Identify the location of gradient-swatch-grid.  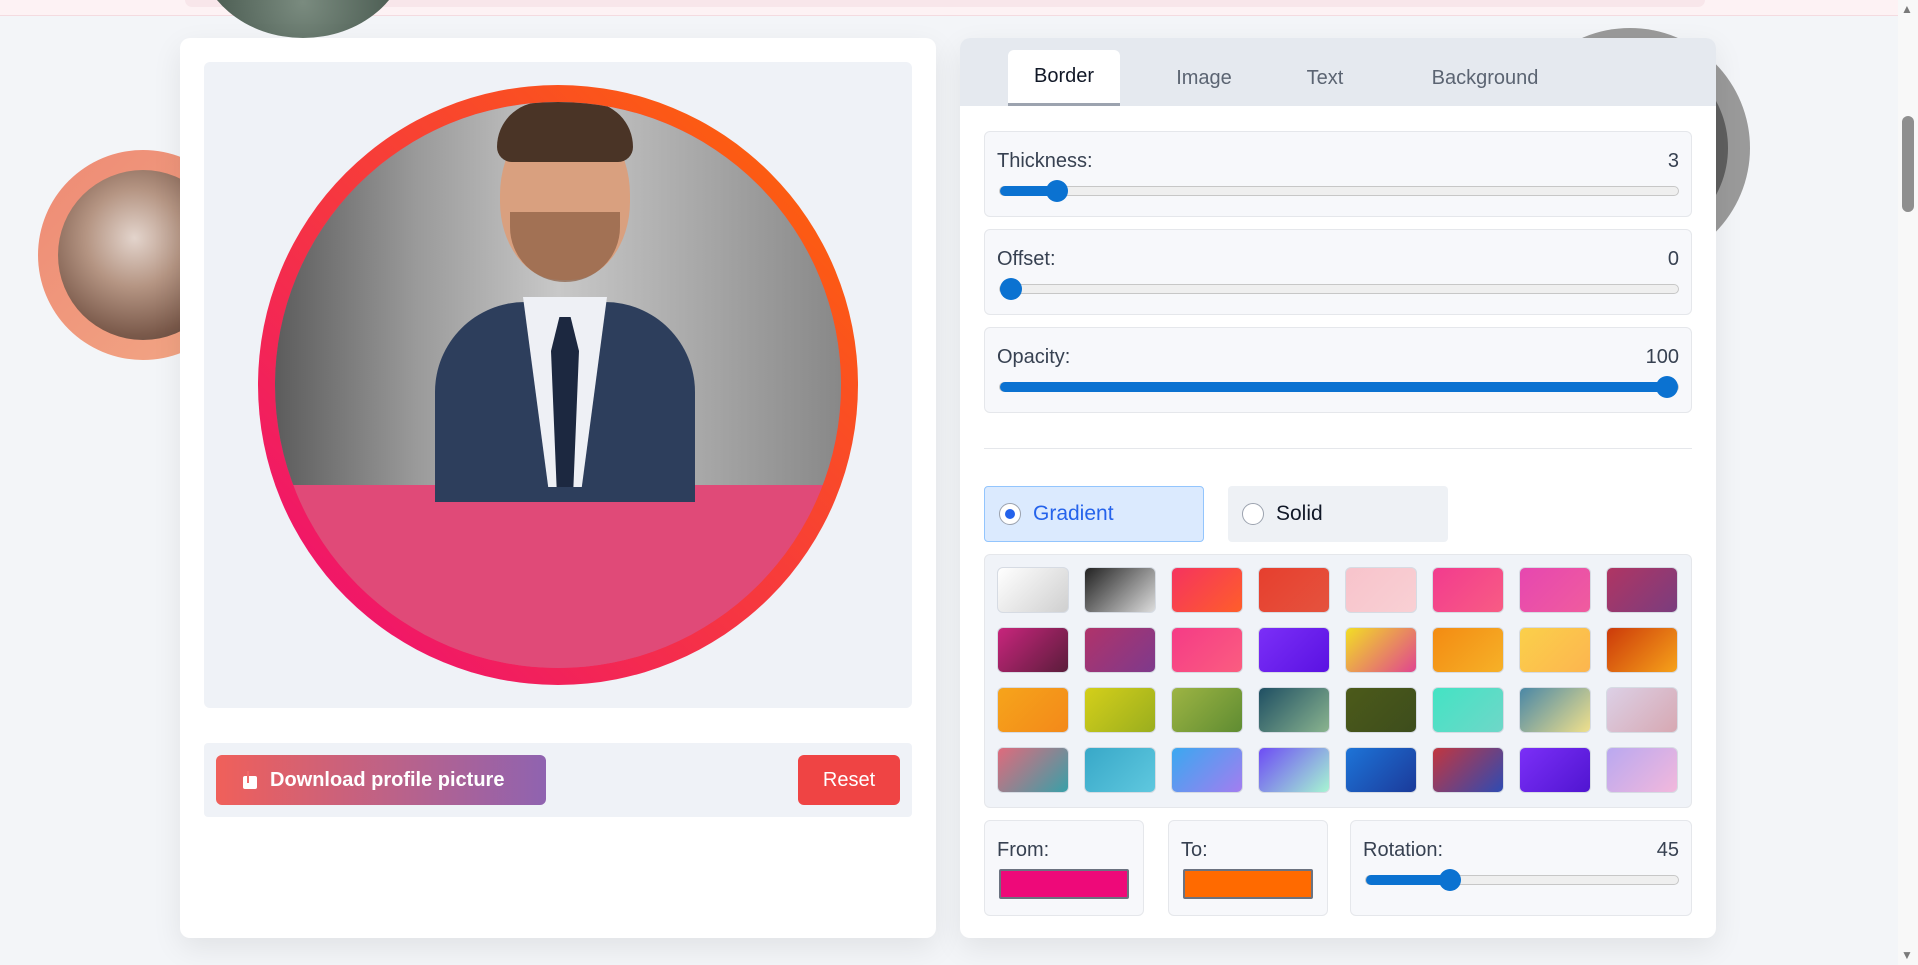
(1338, 681).